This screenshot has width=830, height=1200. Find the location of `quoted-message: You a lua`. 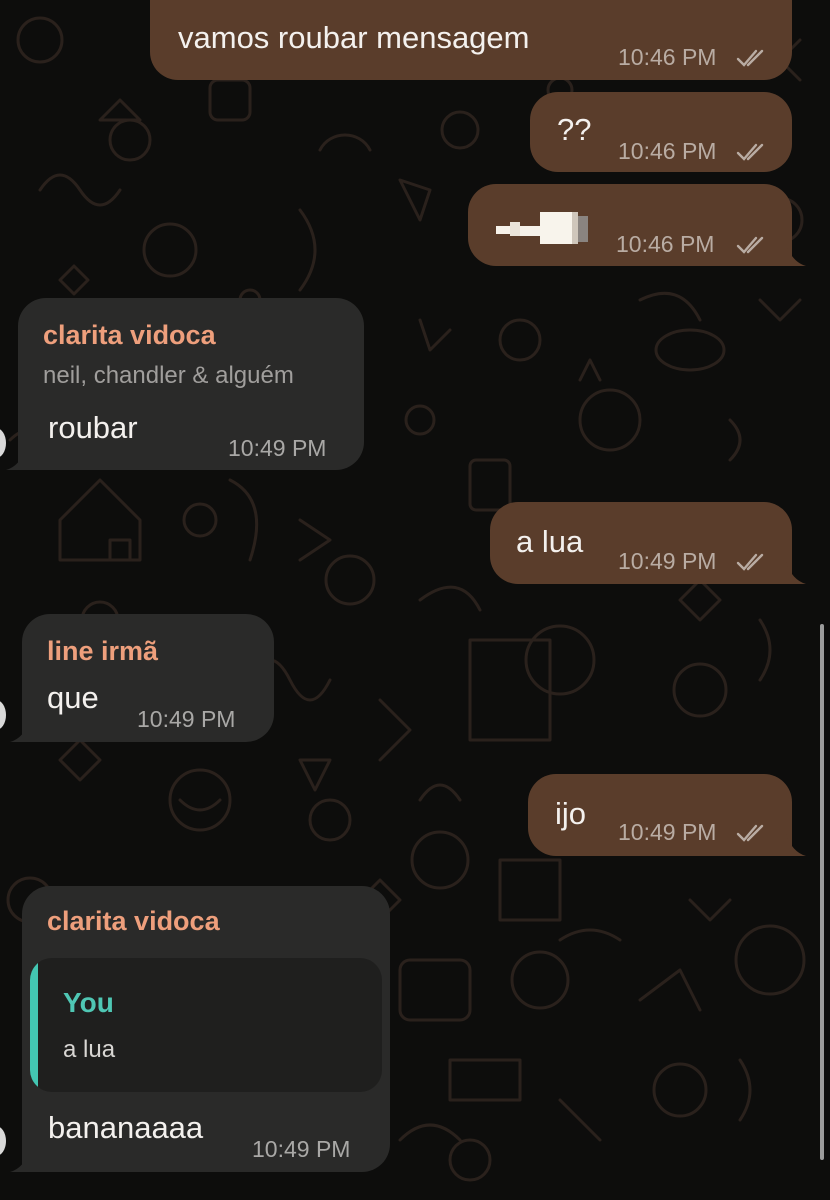

quoted-message: You a lua is located at coordinates (206, 1025).